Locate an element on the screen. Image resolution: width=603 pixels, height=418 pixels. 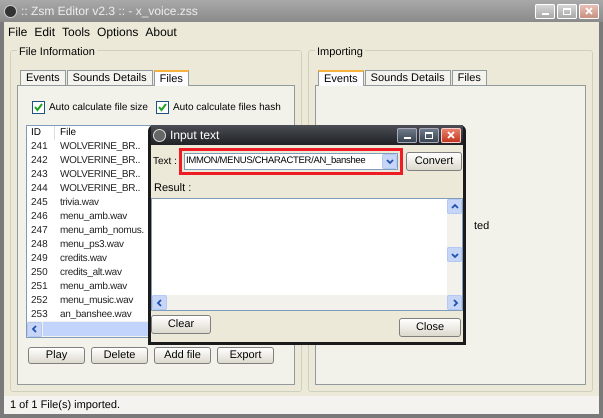
table-cell-text: 251 is located at coordinates (39, 287).